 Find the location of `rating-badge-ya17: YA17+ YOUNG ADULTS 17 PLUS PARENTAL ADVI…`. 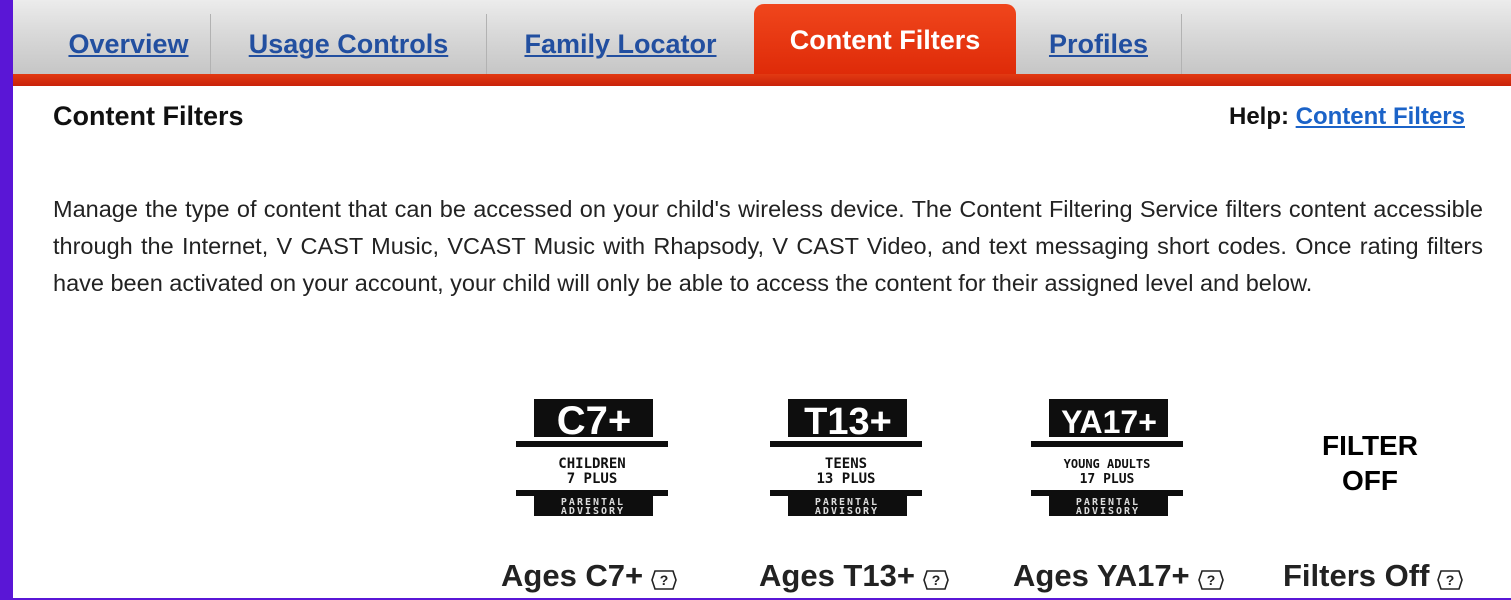

rating-badge-ya17: YA17+ YOUNG ADULTS 17 PLUS PARENTAL ADVI… is located at coordinates (1107, 456).